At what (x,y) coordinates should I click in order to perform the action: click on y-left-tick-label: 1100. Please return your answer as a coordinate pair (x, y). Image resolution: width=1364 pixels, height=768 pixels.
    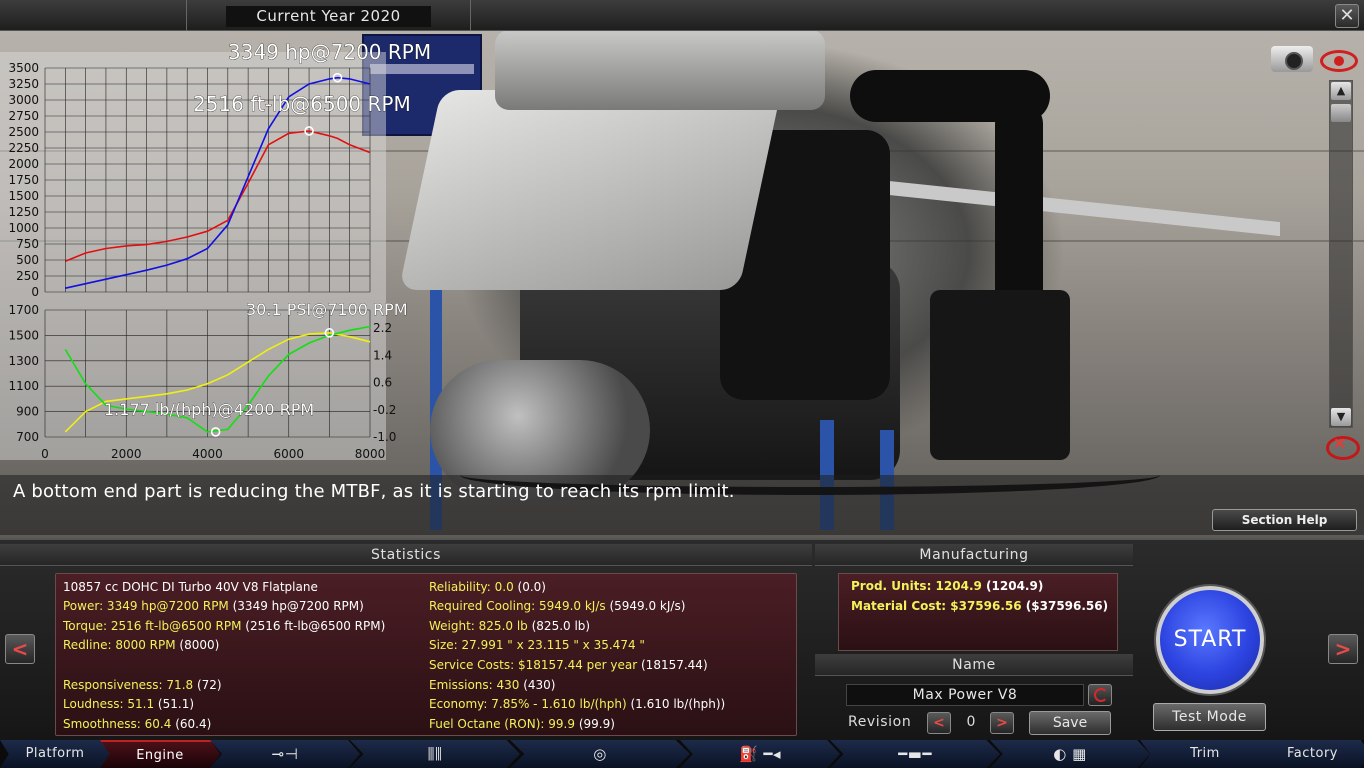
    Looking at the image, I should click on (23, 386).